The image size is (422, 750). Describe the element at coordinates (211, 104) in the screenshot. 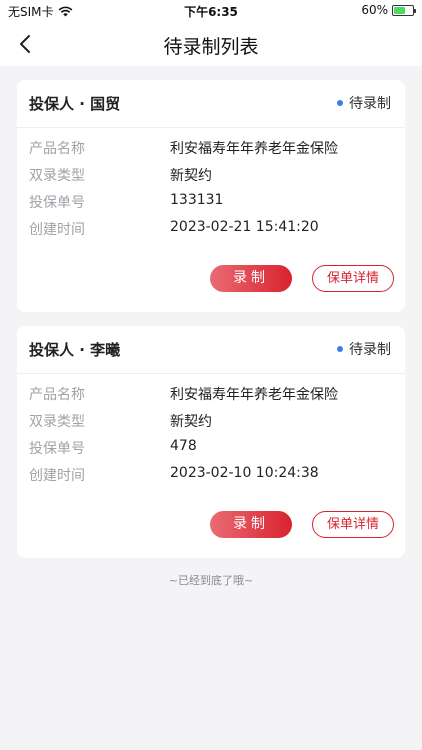

I see `card-header: 投保人 · 国贸 待录制` at that location.